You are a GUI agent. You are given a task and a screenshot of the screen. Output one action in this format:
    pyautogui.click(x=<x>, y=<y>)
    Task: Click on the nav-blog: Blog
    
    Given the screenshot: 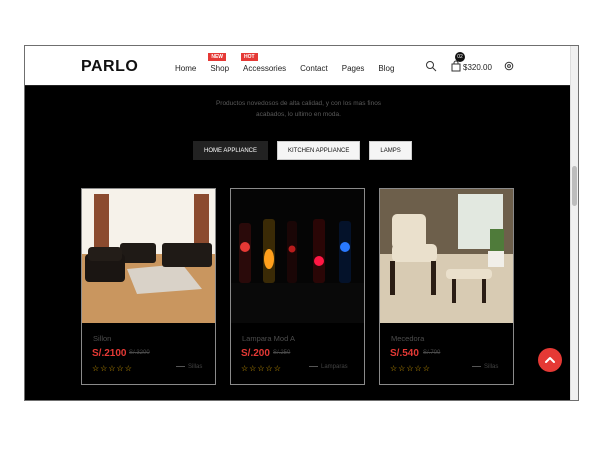 What is the action you would take?
    pyautogui.click(x=386, y=68)
    